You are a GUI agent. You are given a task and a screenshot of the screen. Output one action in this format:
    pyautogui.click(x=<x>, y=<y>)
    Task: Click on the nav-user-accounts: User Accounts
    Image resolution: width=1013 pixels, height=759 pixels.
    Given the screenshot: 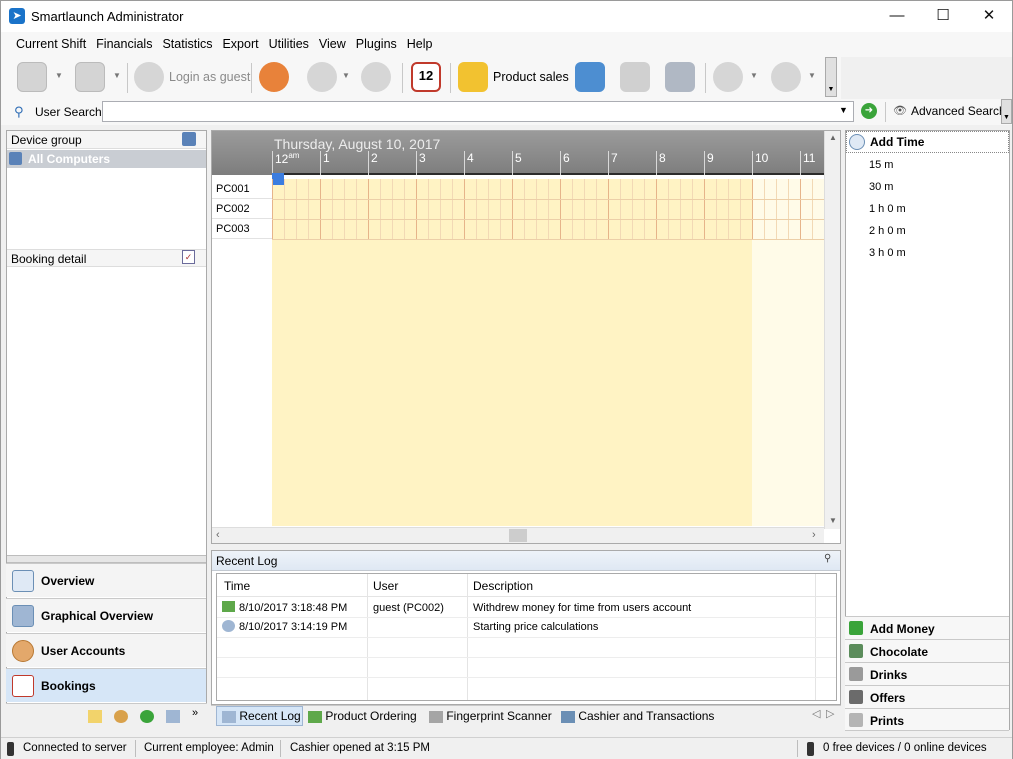 What is the action you would take?
    pyautogui.click(x=106, y=650)
    